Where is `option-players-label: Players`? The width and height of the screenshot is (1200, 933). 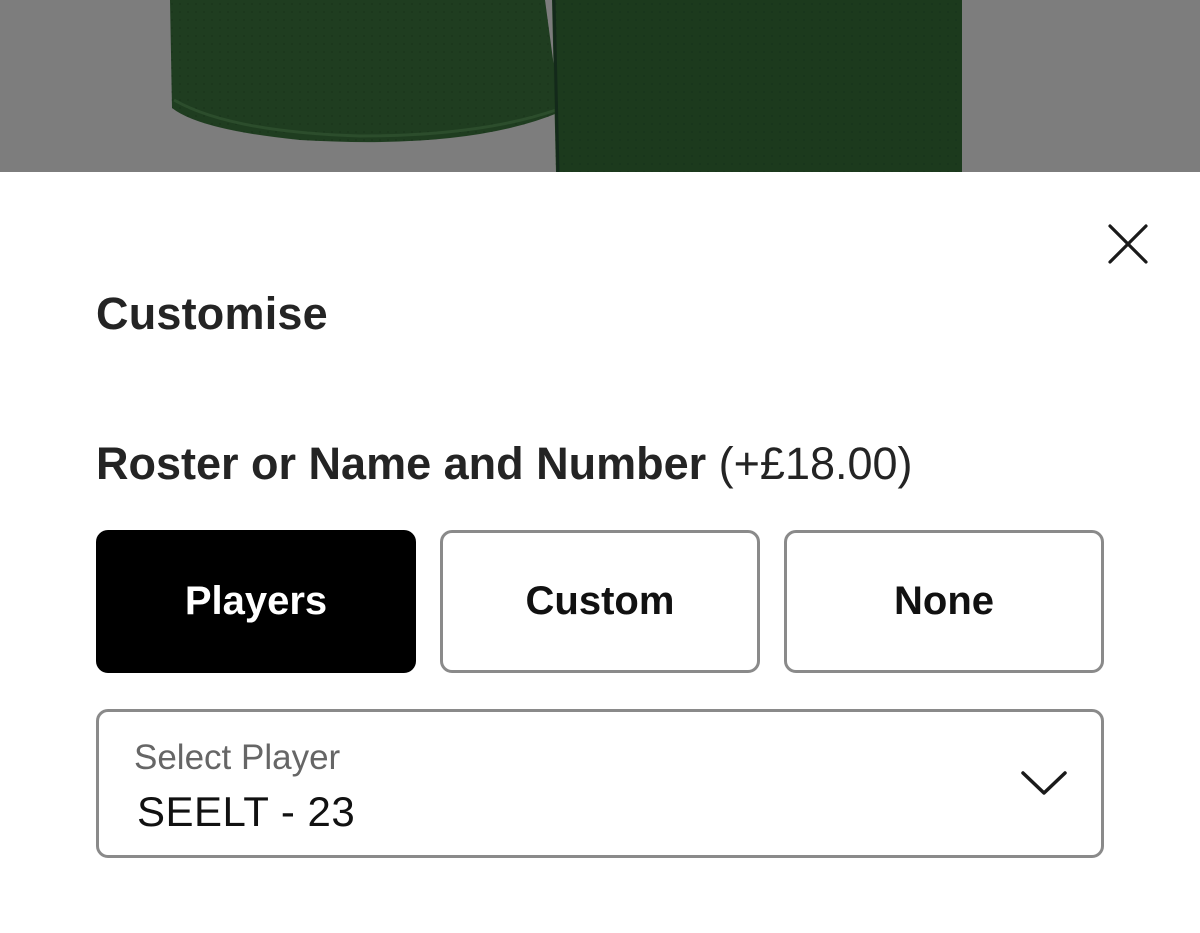 option-players-label: Players is located at coordinates (256, 601).